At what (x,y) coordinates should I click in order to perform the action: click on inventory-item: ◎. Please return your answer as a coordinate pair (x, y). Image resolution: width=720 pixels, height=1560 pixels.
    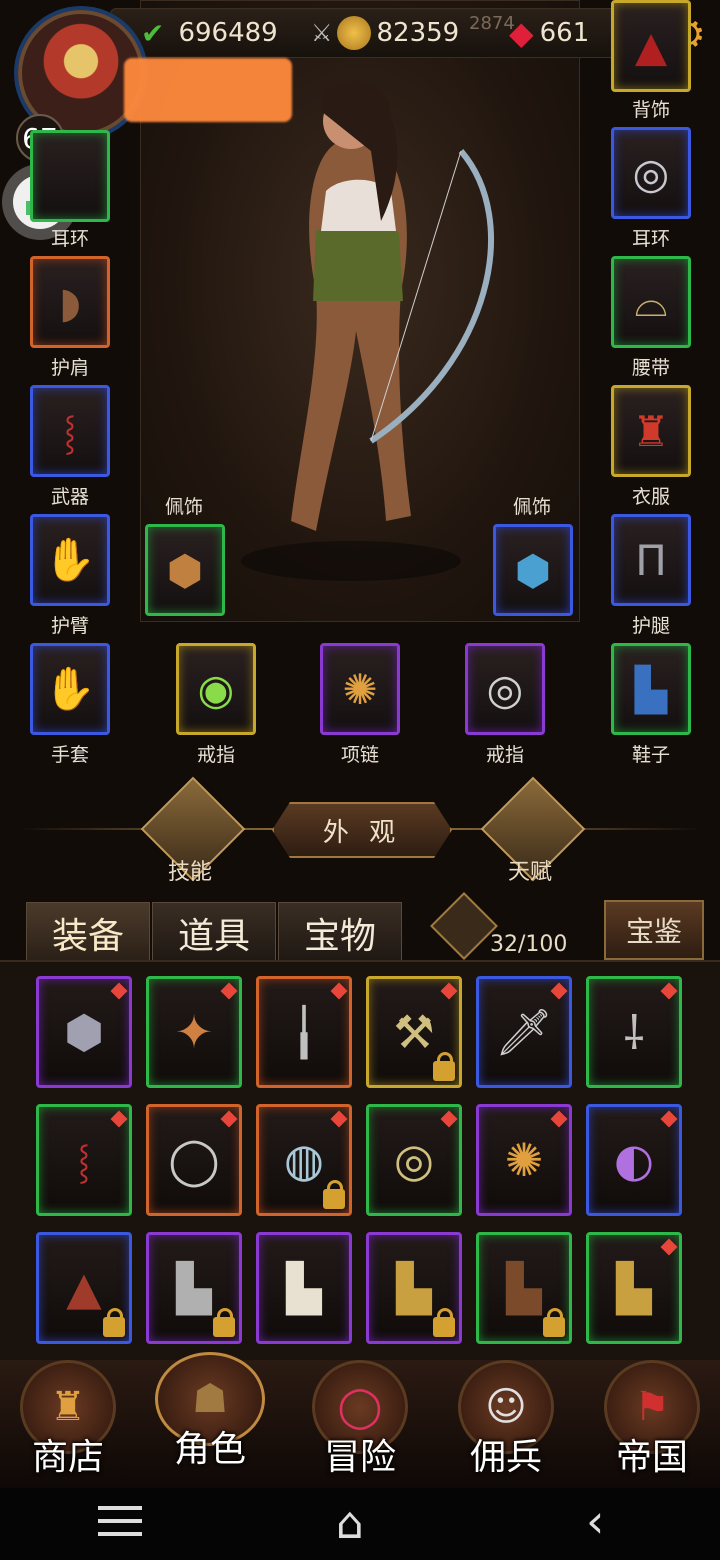
    Looking at the image, I should click on (414, 1160).